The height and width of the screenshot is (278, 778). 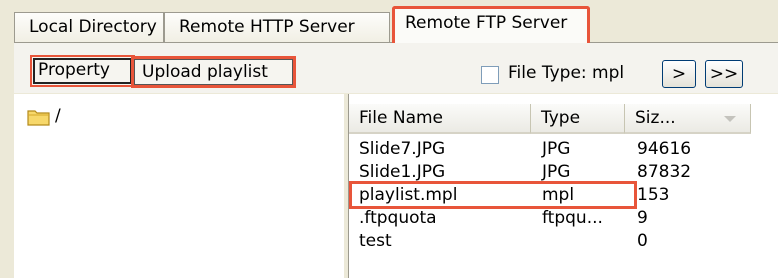 What do you see at coordinates (730, 119) in the screenshot?
I see `sort-arrow-icon` at bounding box center [730, 119].